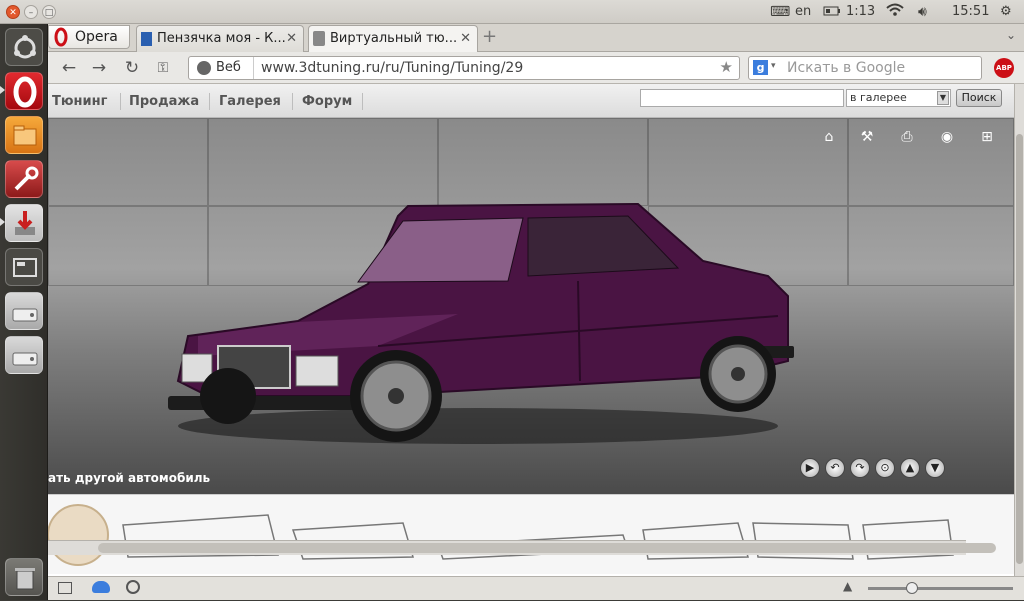 This screenshot has height=601, width=1024. I want to click on settings-gear-icon: ⚙, so click(1006, 12).